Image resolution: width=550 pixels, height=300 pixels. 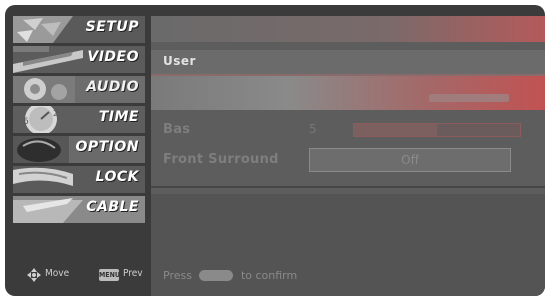 What do you see at coordinates (177, 129) in the screenshot?
I see `bass-label: Bas` at bounding box center [177, 129].